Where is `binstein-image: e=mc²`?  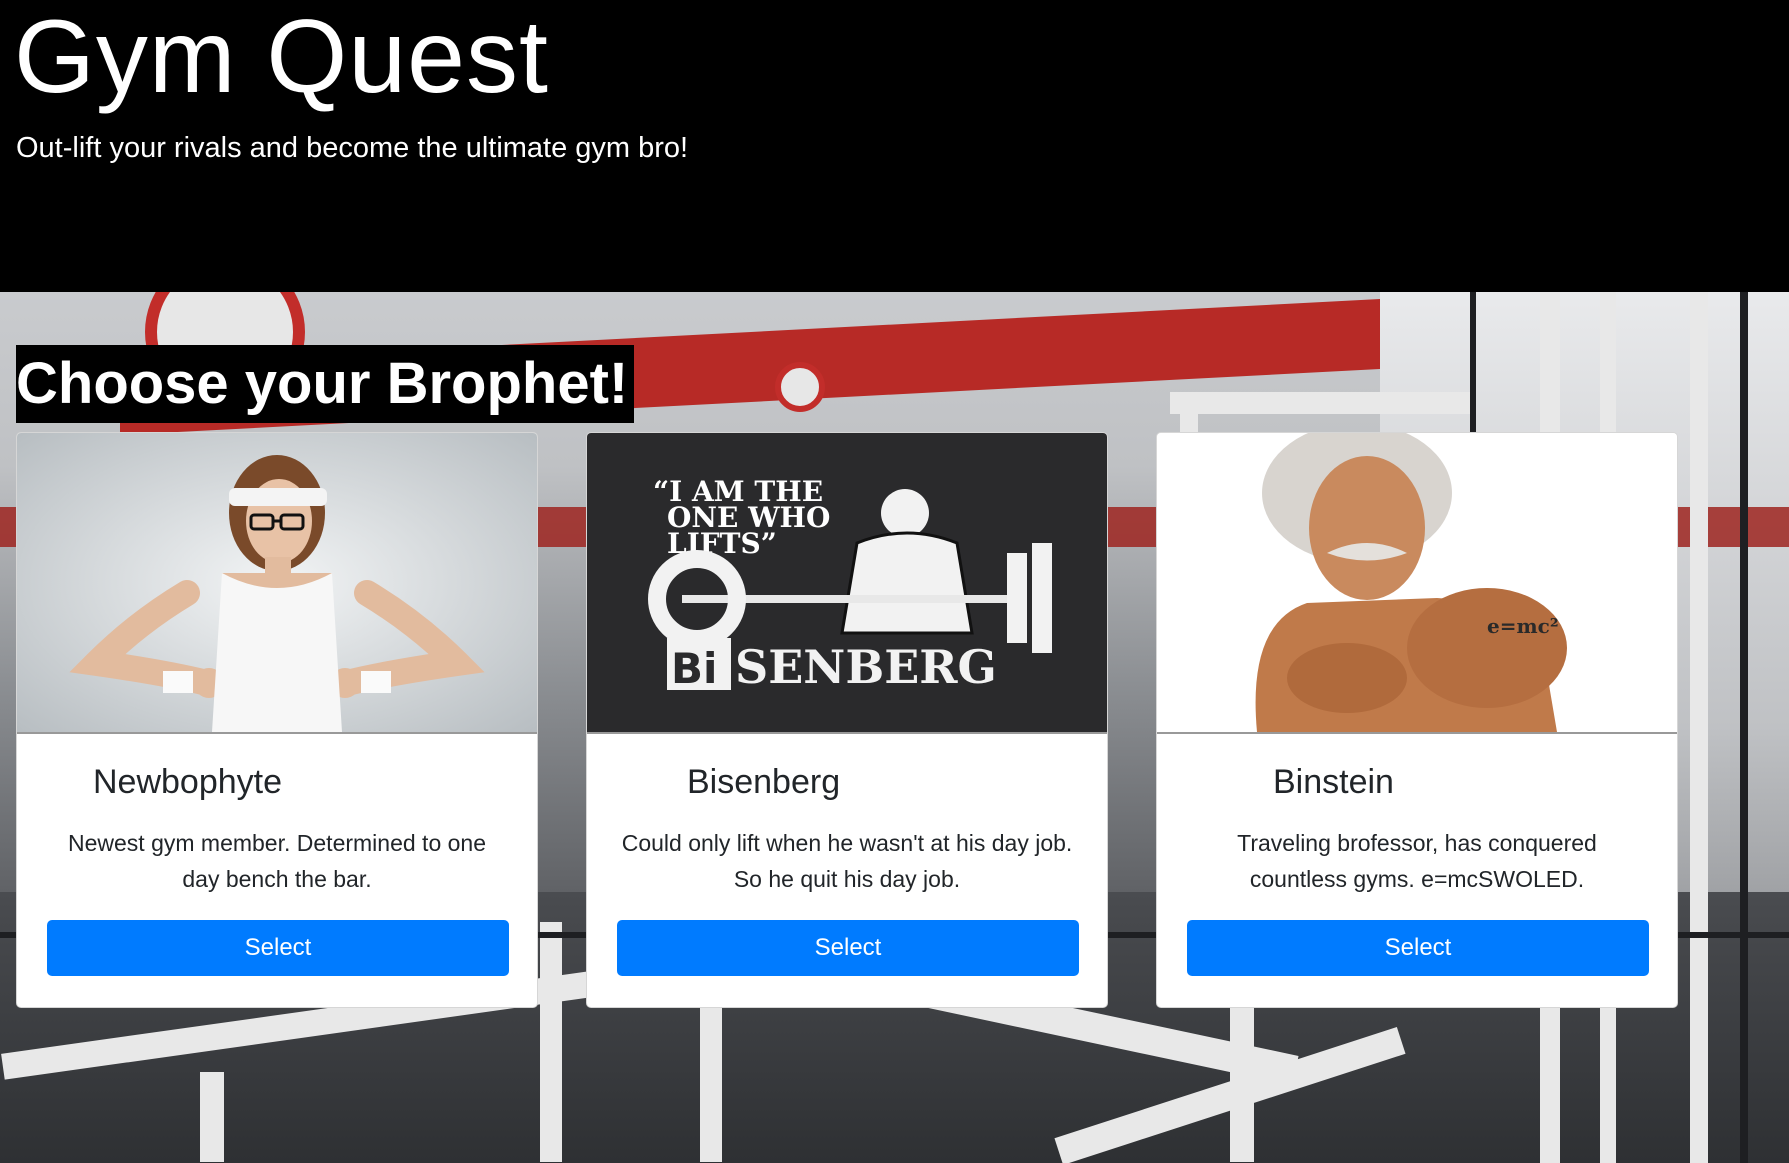
binstein-image: e=mc² is located at coordinates (1417, 583).